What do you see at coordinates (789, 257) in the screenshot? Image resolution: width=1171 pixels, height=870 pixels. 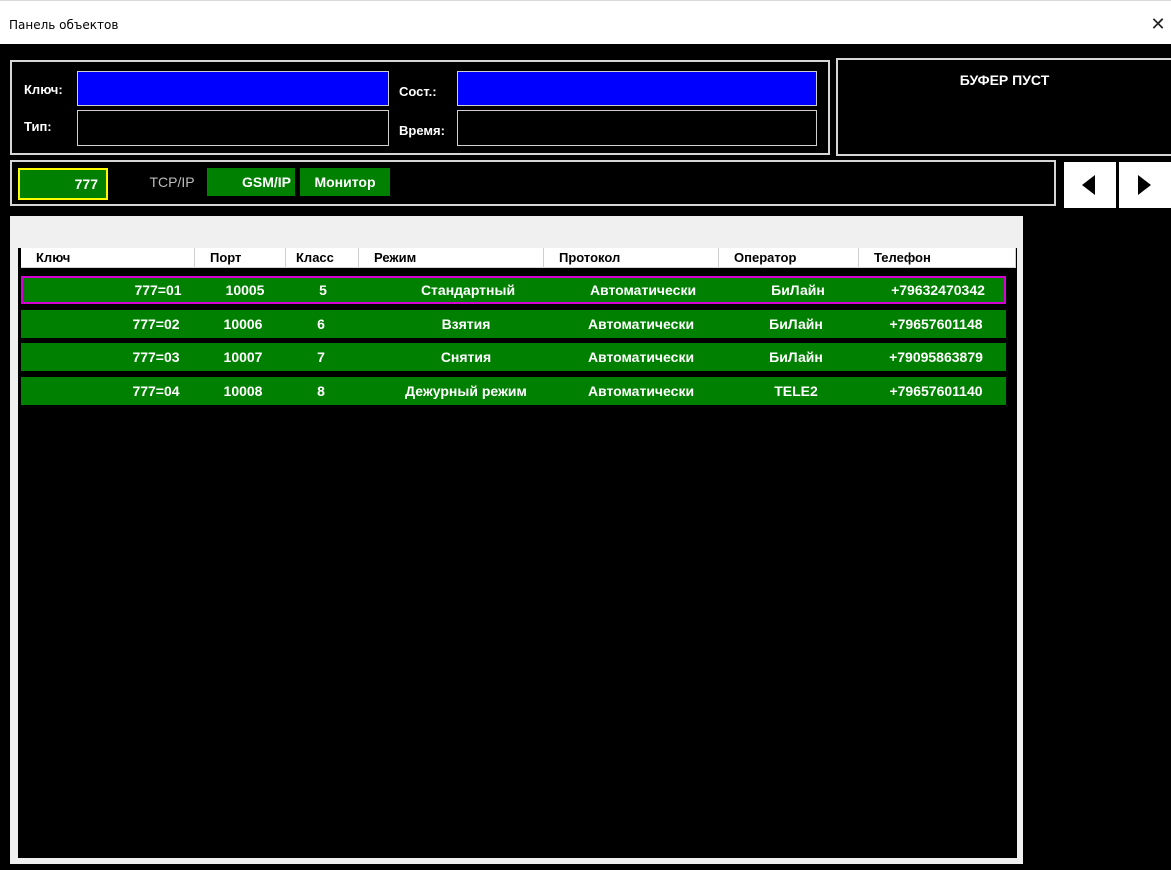 I see `header-operator: Оператор` at bounding box center [789, 257].